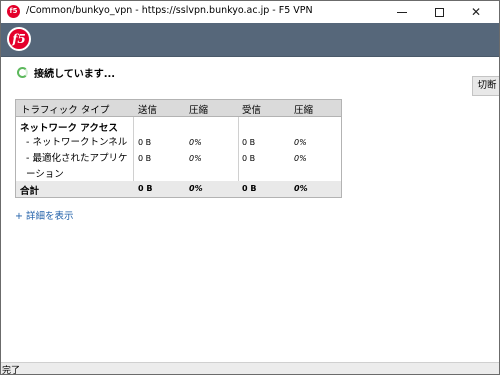 The image size is (500, 375). Describe the element at coordinates (145, 188) in the screenshot. I see `total-sent: 0 B` at that location.